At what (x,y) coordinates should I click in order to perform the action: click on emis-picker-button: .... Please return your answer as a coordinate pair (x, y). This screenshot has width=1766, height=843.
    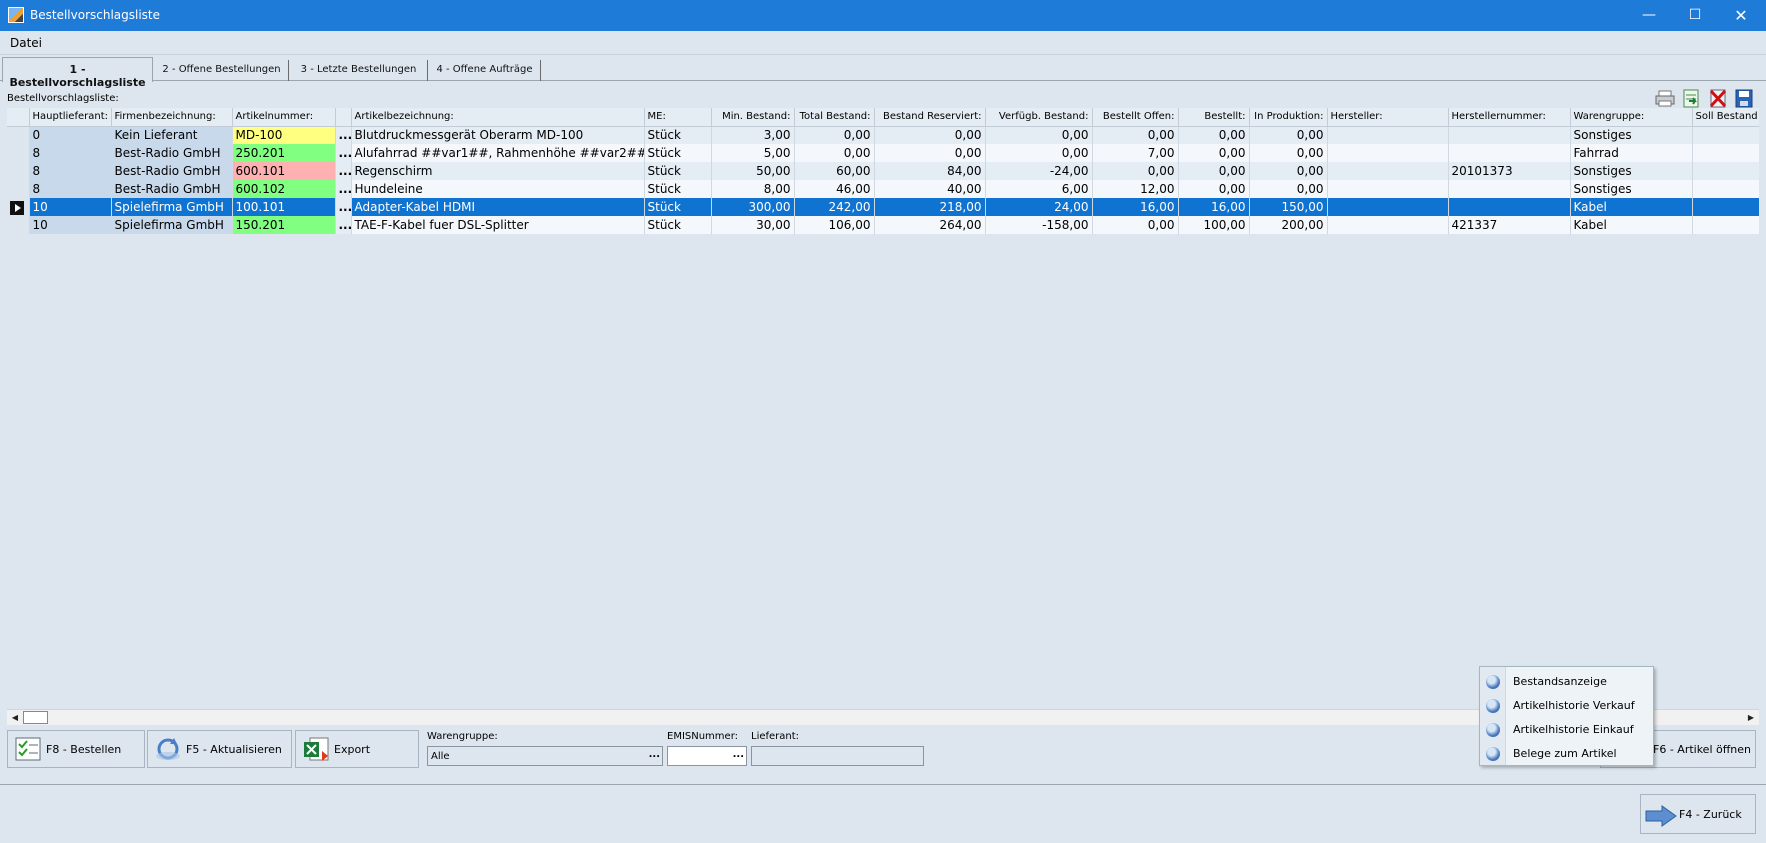
    Looking at the image, I should click on (738, 754).